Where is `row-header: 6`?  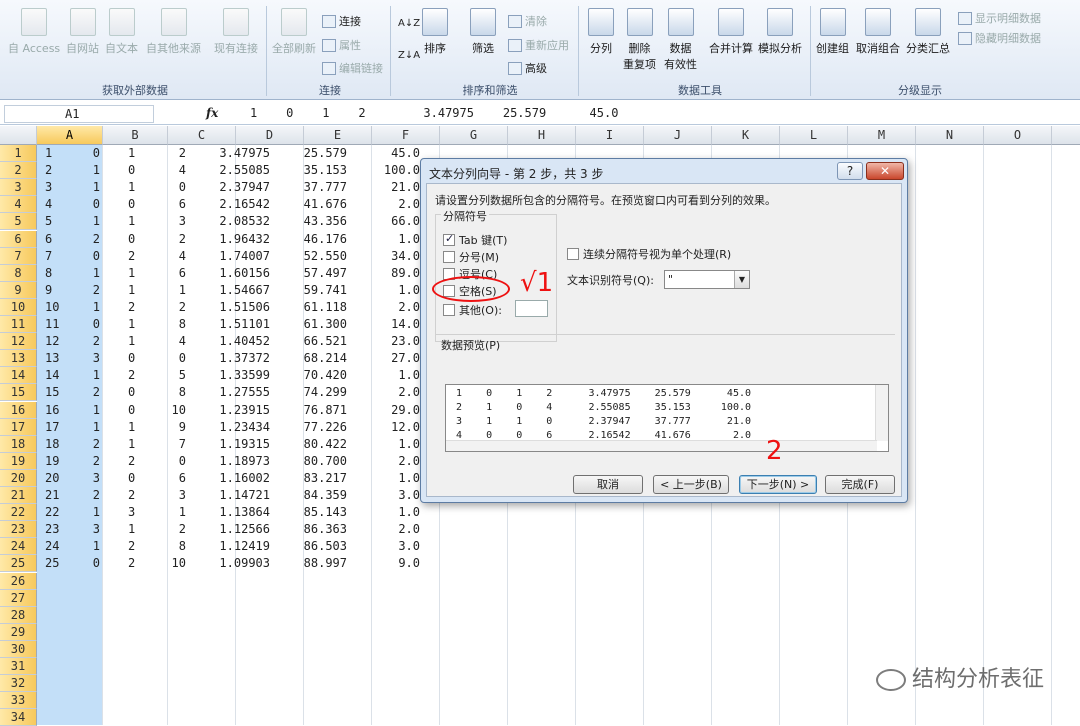
row-header: 6 is located at coordinates (18, 239).